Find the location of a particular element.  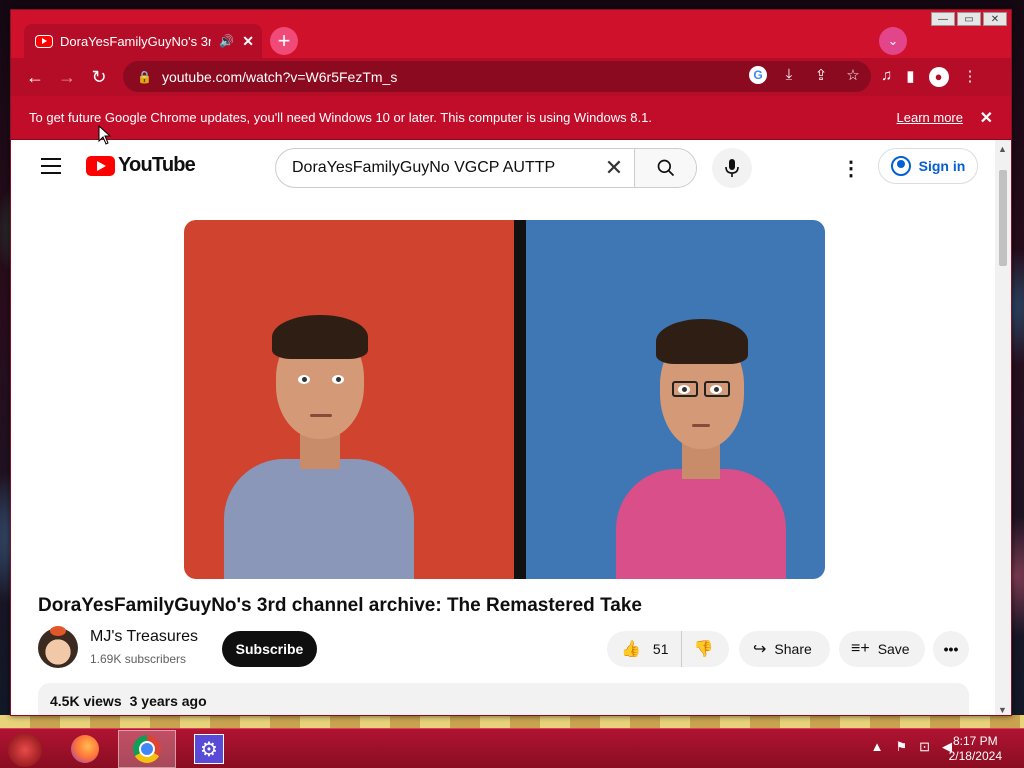

menu-icon is located at coordinates (51, 168).